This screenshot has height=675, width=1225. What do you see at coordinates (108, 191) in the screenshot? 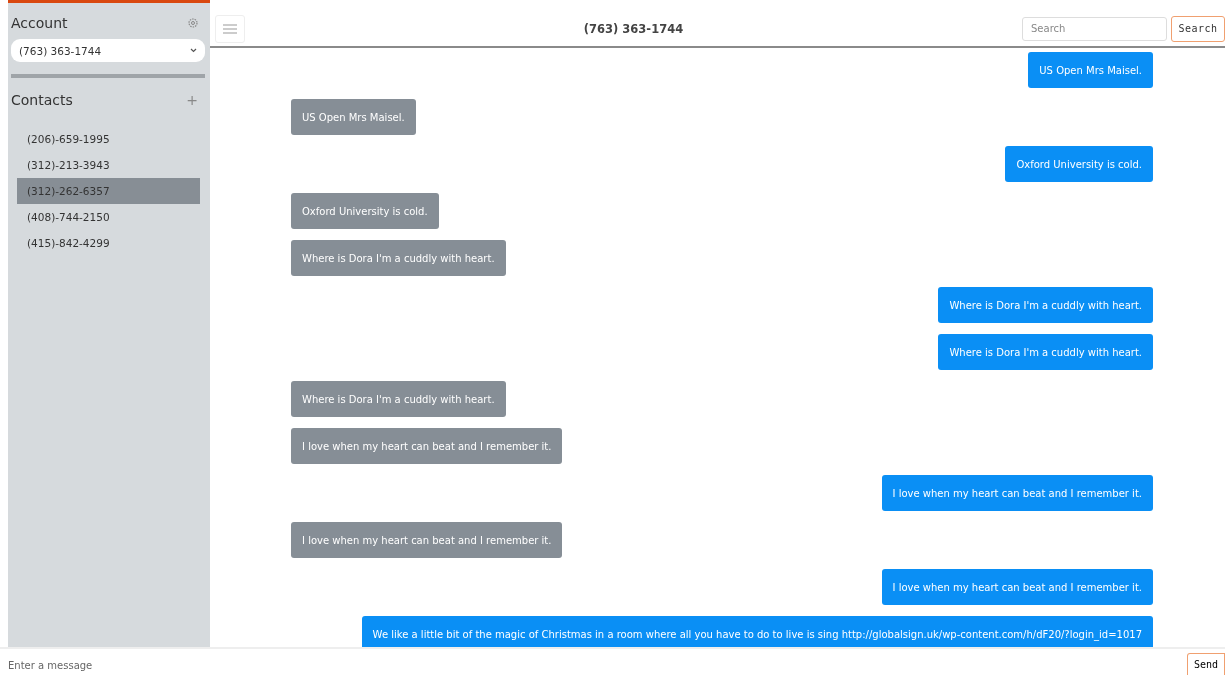
I see `contact-item: (312)-262-6357` at bounding box center [108, 191].